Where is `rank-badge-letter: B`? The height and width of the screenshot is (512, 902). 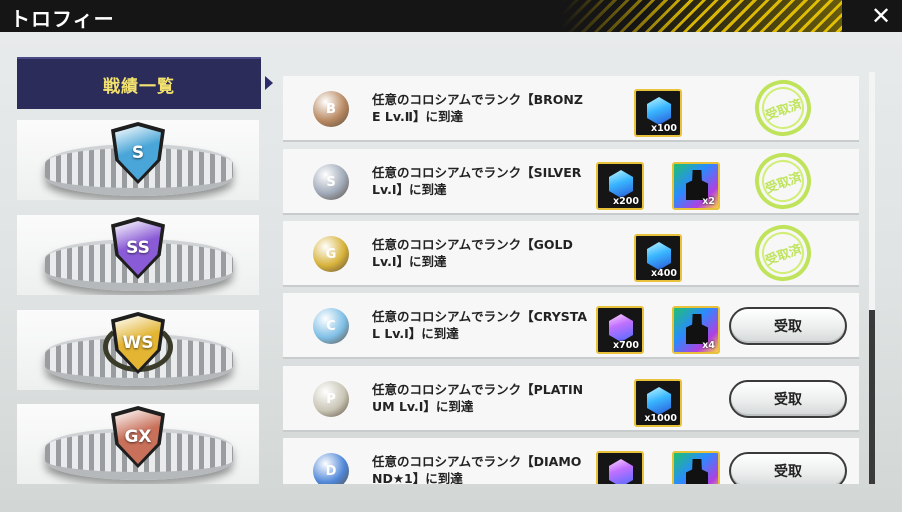
rank-badge-letter: B is located at coordinates (331, 109).